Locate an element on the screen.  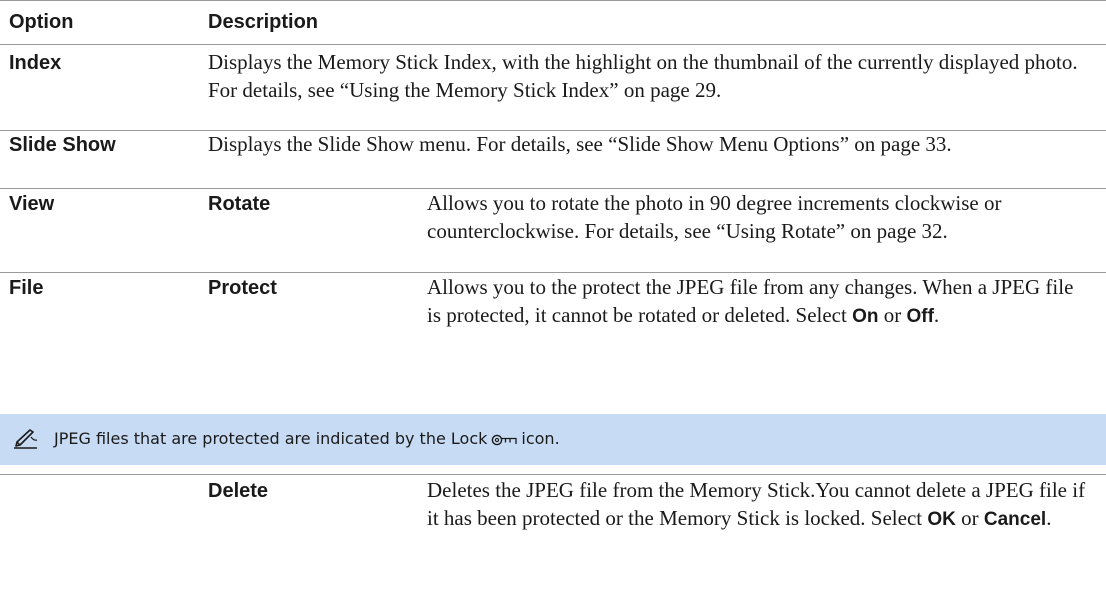
option-slide-show: Slide Show is located at coordinates (62, 145).